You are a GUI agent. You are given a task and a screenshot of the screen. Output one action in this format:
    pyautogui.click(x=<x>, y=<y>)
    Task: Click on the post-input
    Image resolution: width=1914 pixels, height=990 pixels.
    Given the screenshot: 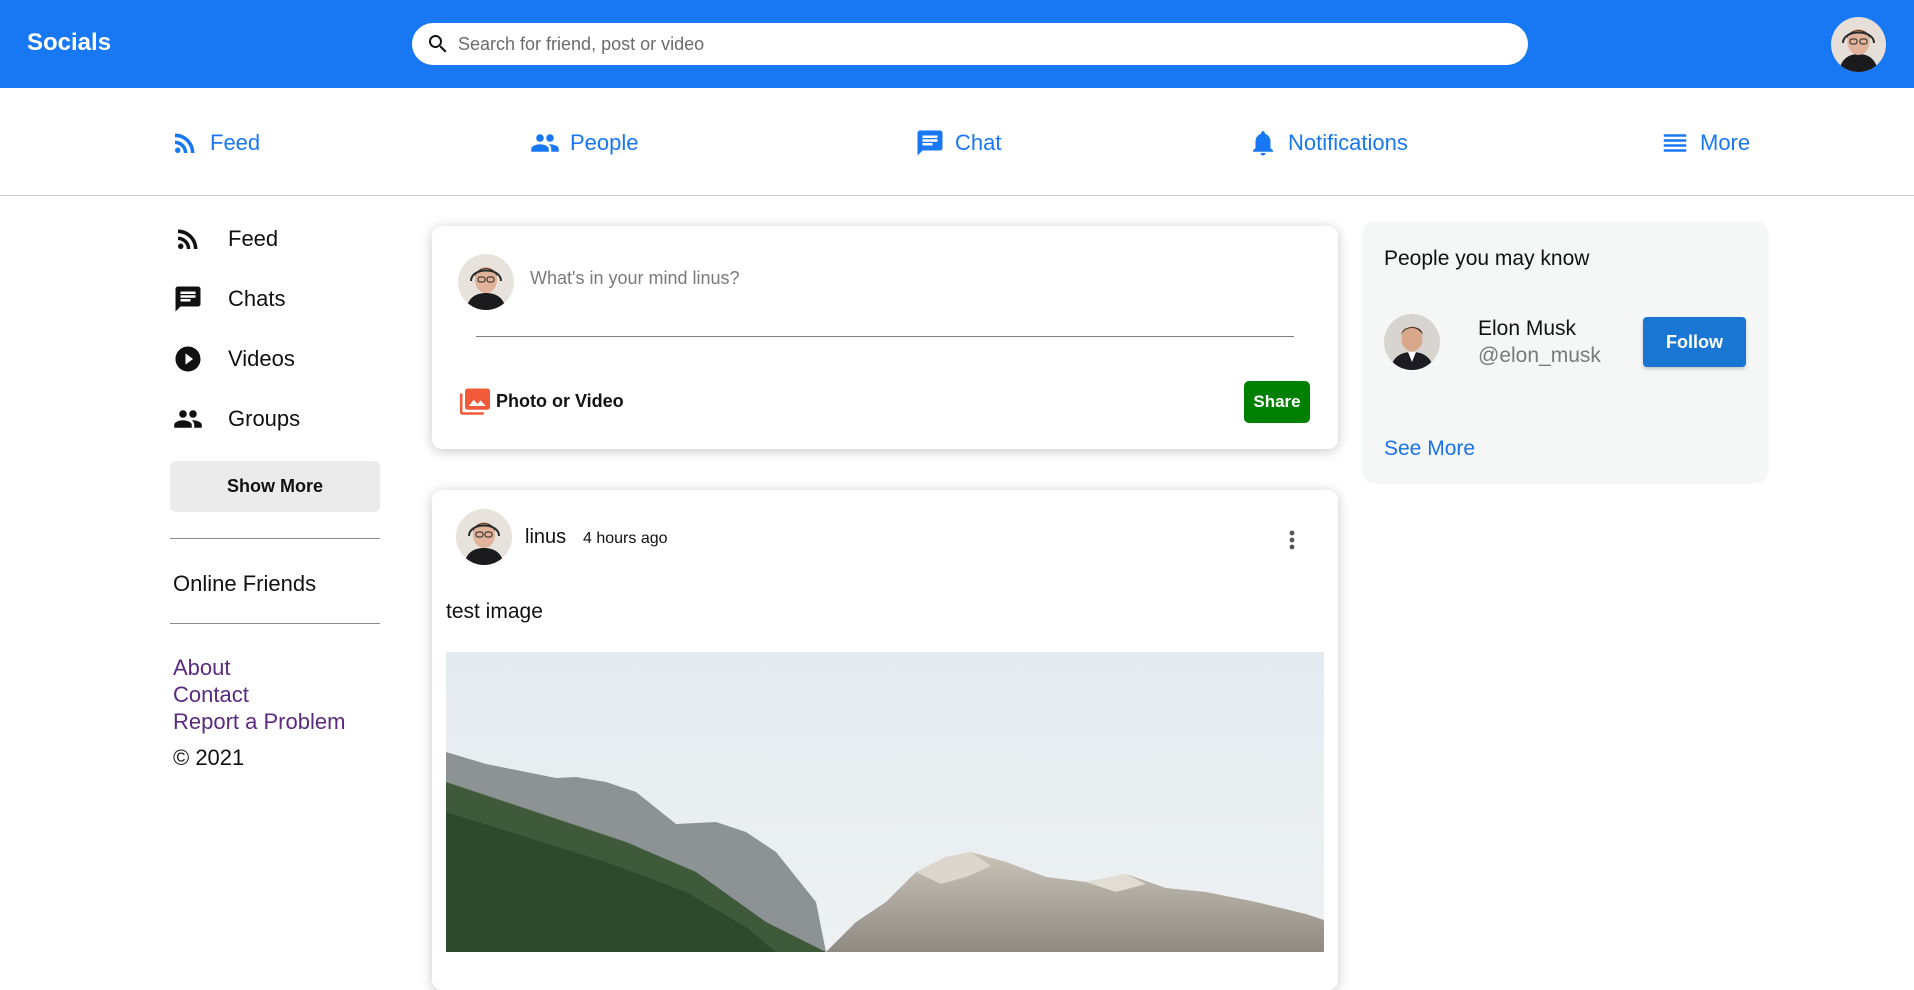 What is the action you would take?
    pyautogui.click(x=910, y=278)
    